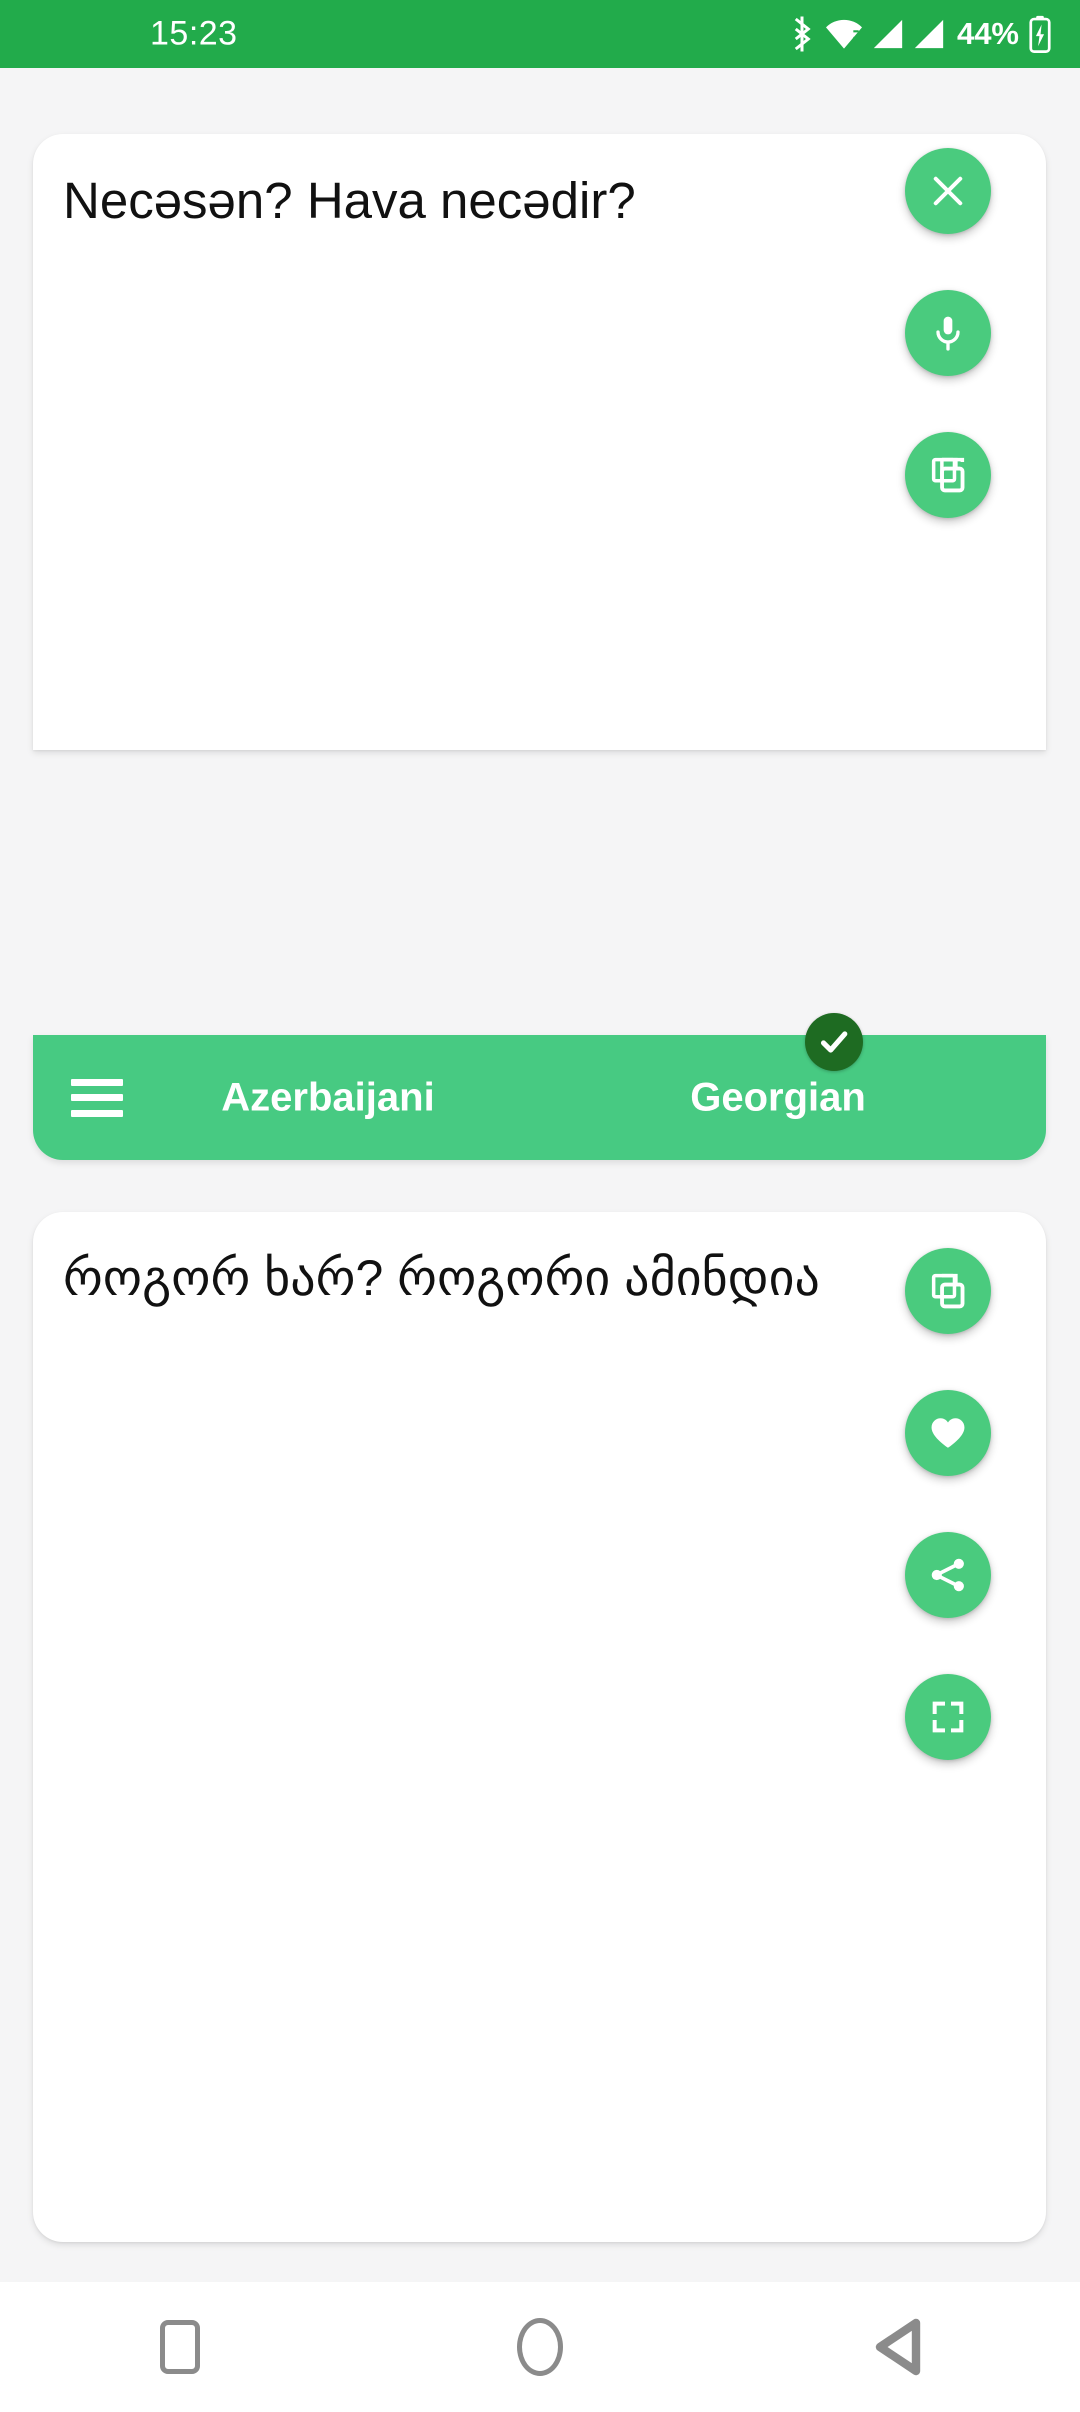 This screenshot has height=2412, width=1080. I want to click on share-icon, so click(947, 1575).